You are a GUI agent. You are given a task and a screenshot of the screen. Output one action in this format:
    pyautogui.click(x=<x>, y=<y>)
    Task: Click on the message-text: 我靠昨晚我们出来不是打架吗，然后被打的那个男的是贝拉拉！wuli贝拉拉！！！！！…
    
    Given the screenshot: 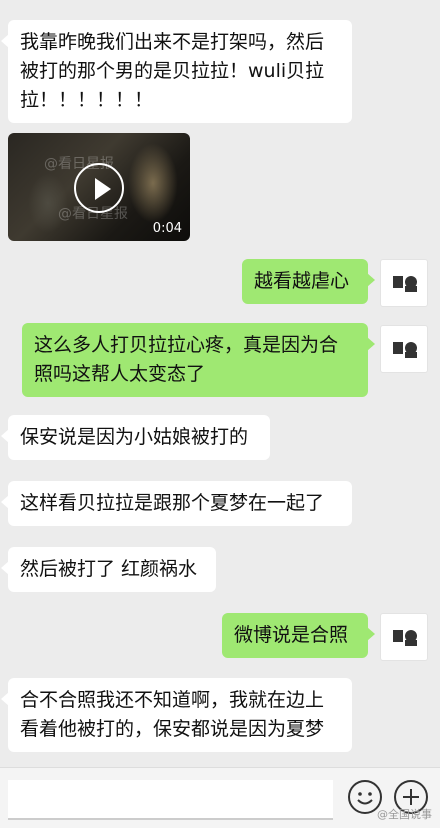 What is the action you would take?
    pyautogui.click(x=172, y=71)
    